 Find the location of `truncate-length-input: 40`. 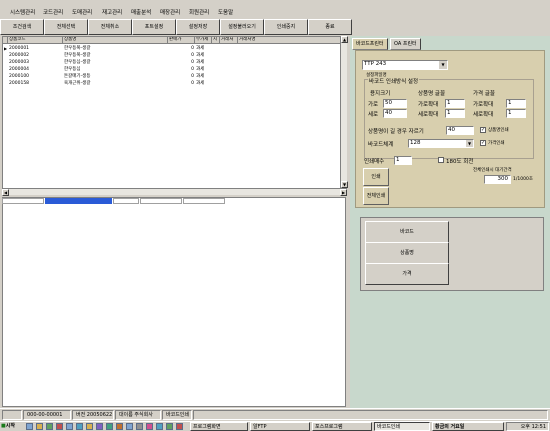

truncate-length-input: 40 is located at coordinates (460, 130).